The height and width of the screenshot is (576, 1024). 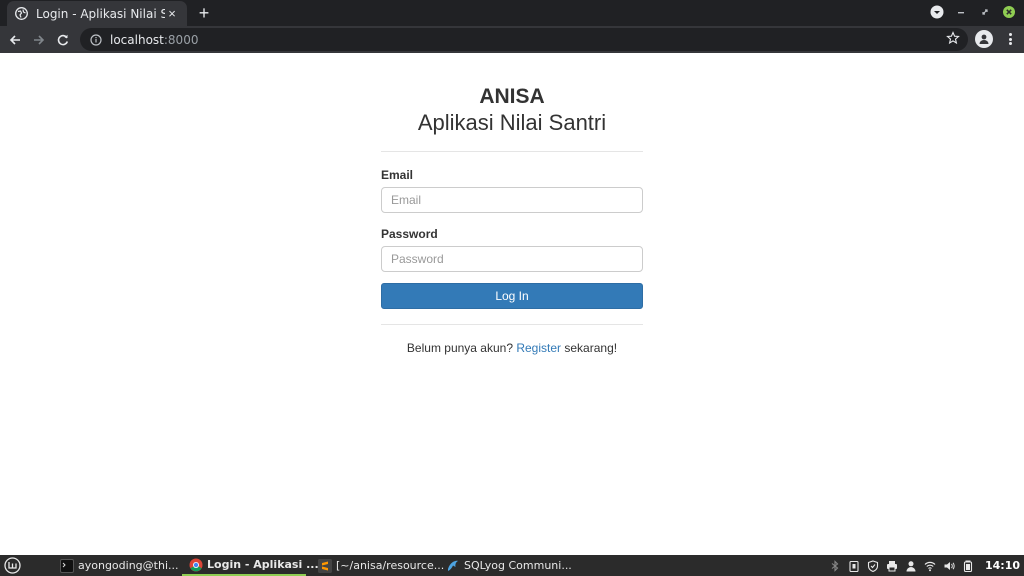 I want to click on back-arrow-icon, so click(x=15, y=40).